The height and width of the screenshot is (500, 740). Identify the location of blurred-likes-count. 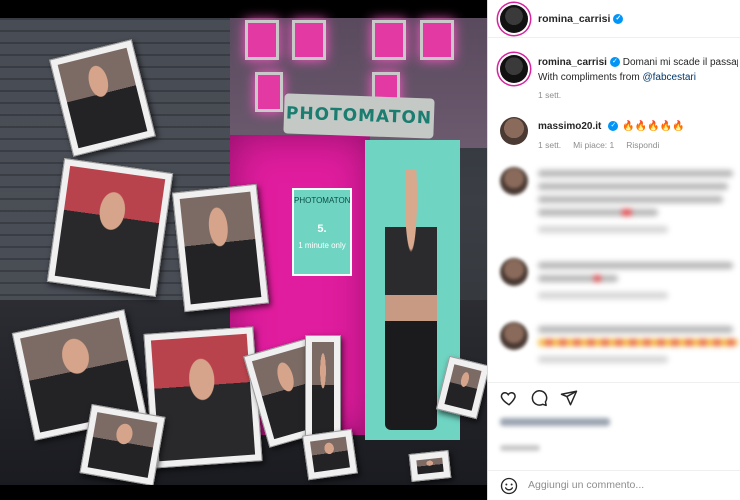
(555, 422).